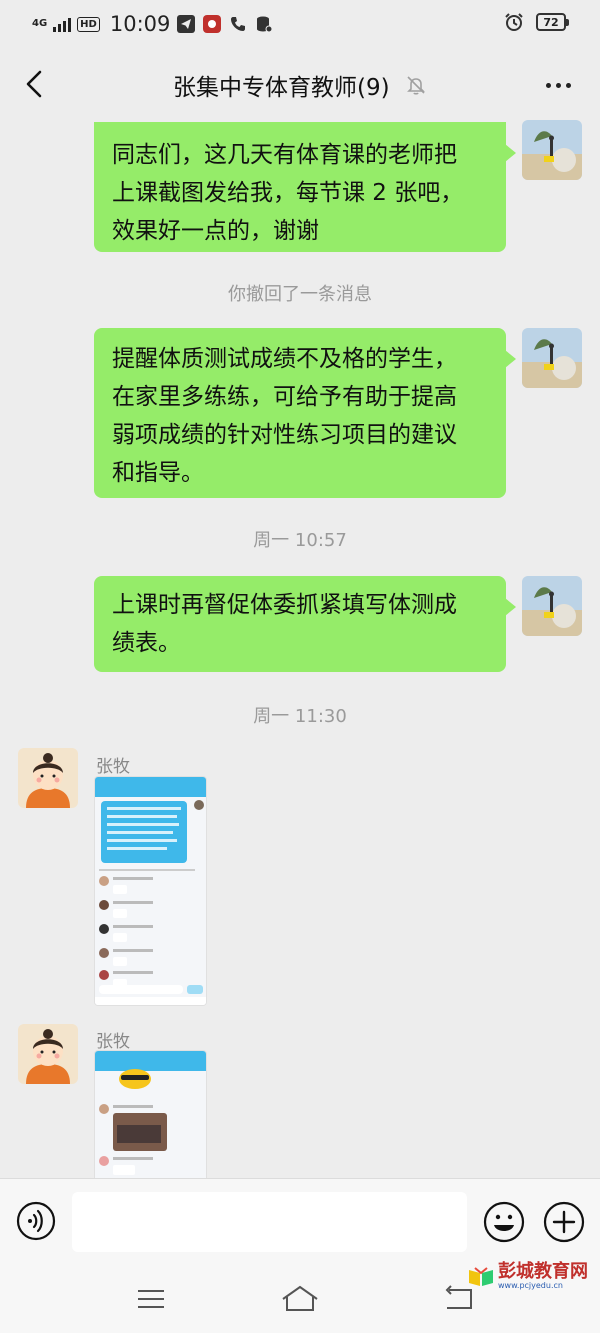  I want to click on hd-badge: HD, so click(88, 24).